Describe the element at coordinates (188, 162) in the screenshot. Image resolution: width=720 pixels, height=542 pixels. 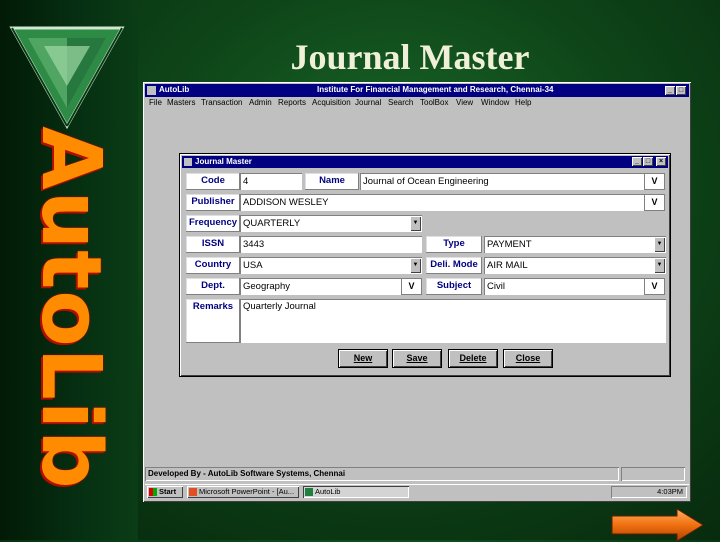
I see `dialog-icon` at that location.